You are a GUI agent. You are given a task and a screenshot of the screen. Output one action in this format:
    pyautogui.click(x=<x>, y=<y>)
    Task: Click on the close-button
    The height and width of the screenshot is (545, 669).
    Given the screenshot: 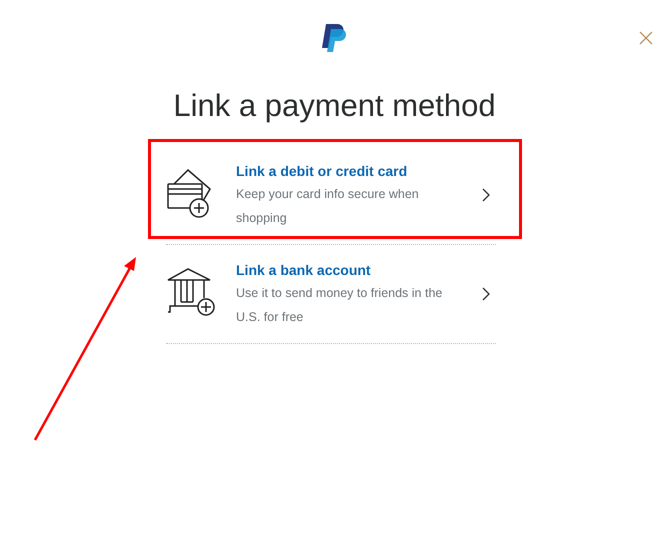 What is the action you would take?
    pyautogui.click(x=646, y=38)
    